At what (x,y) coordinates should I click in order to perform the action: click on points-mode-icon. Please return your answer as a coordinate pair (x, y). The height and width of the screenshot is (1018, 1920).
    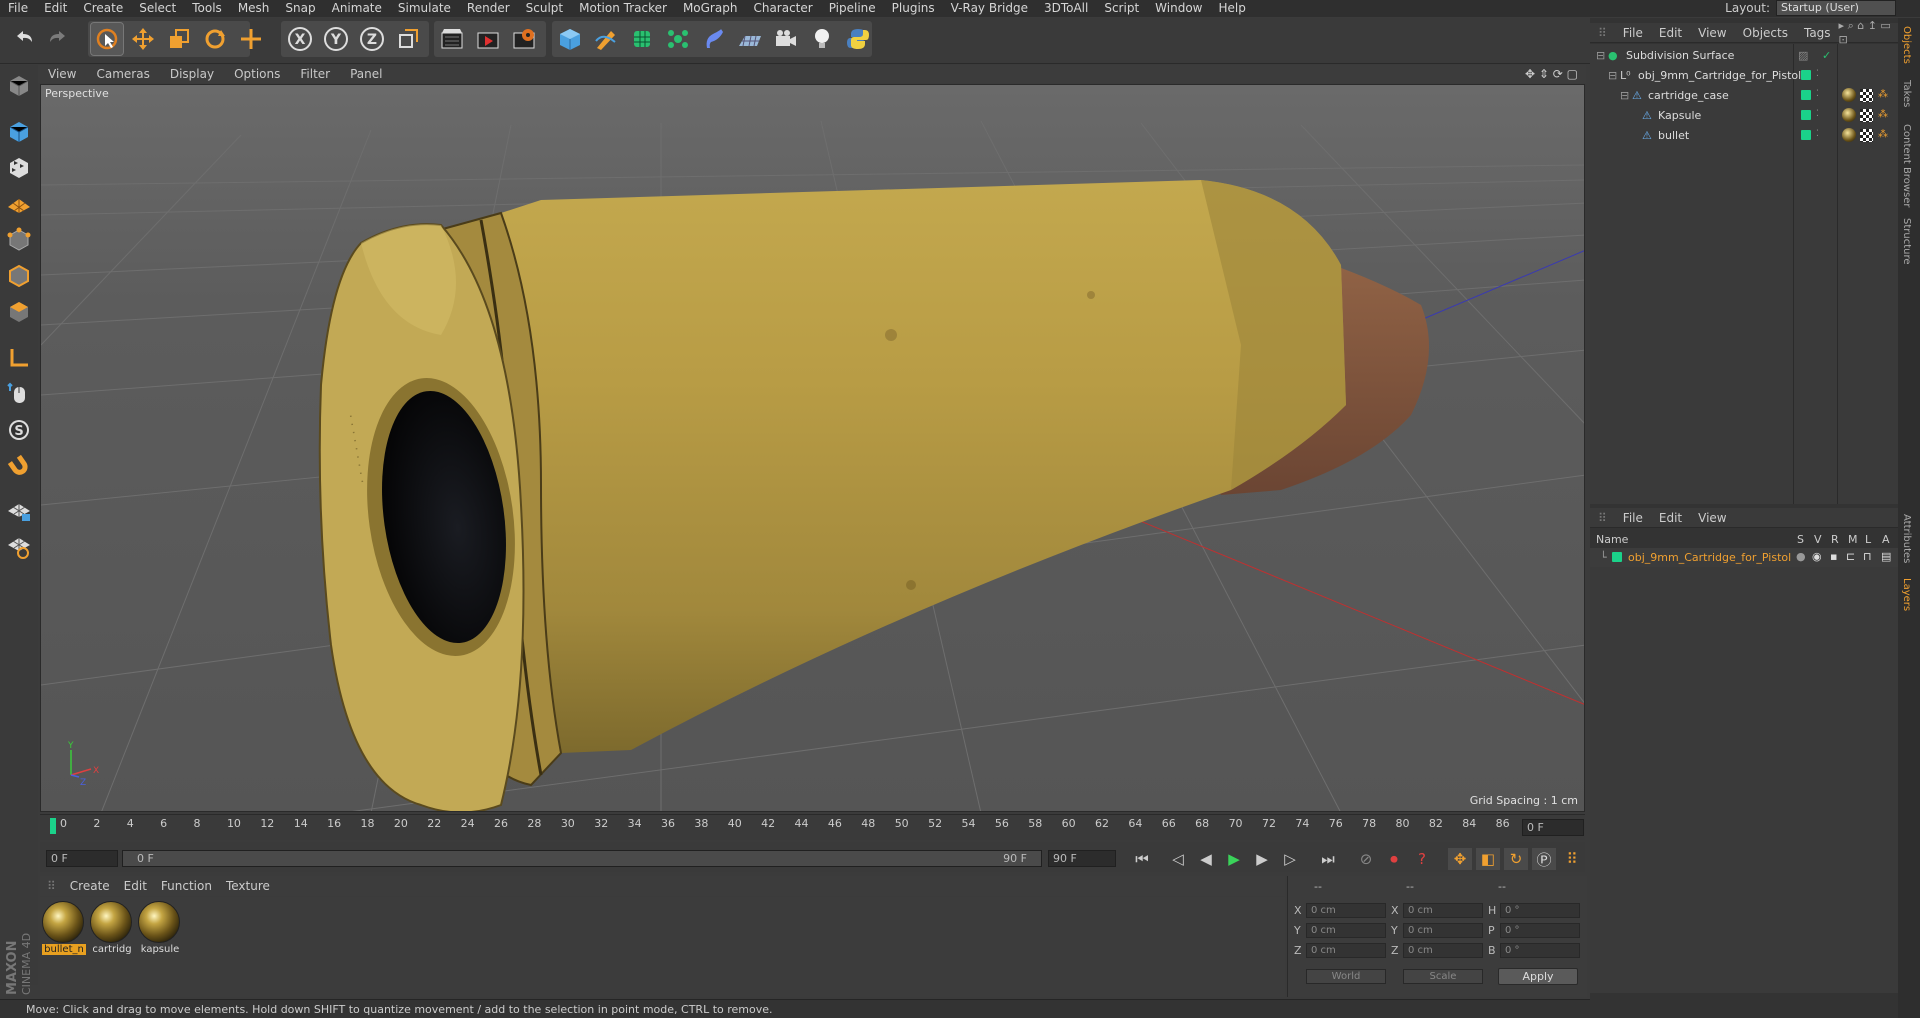
    Looking at the image, I should click on (19, 240).